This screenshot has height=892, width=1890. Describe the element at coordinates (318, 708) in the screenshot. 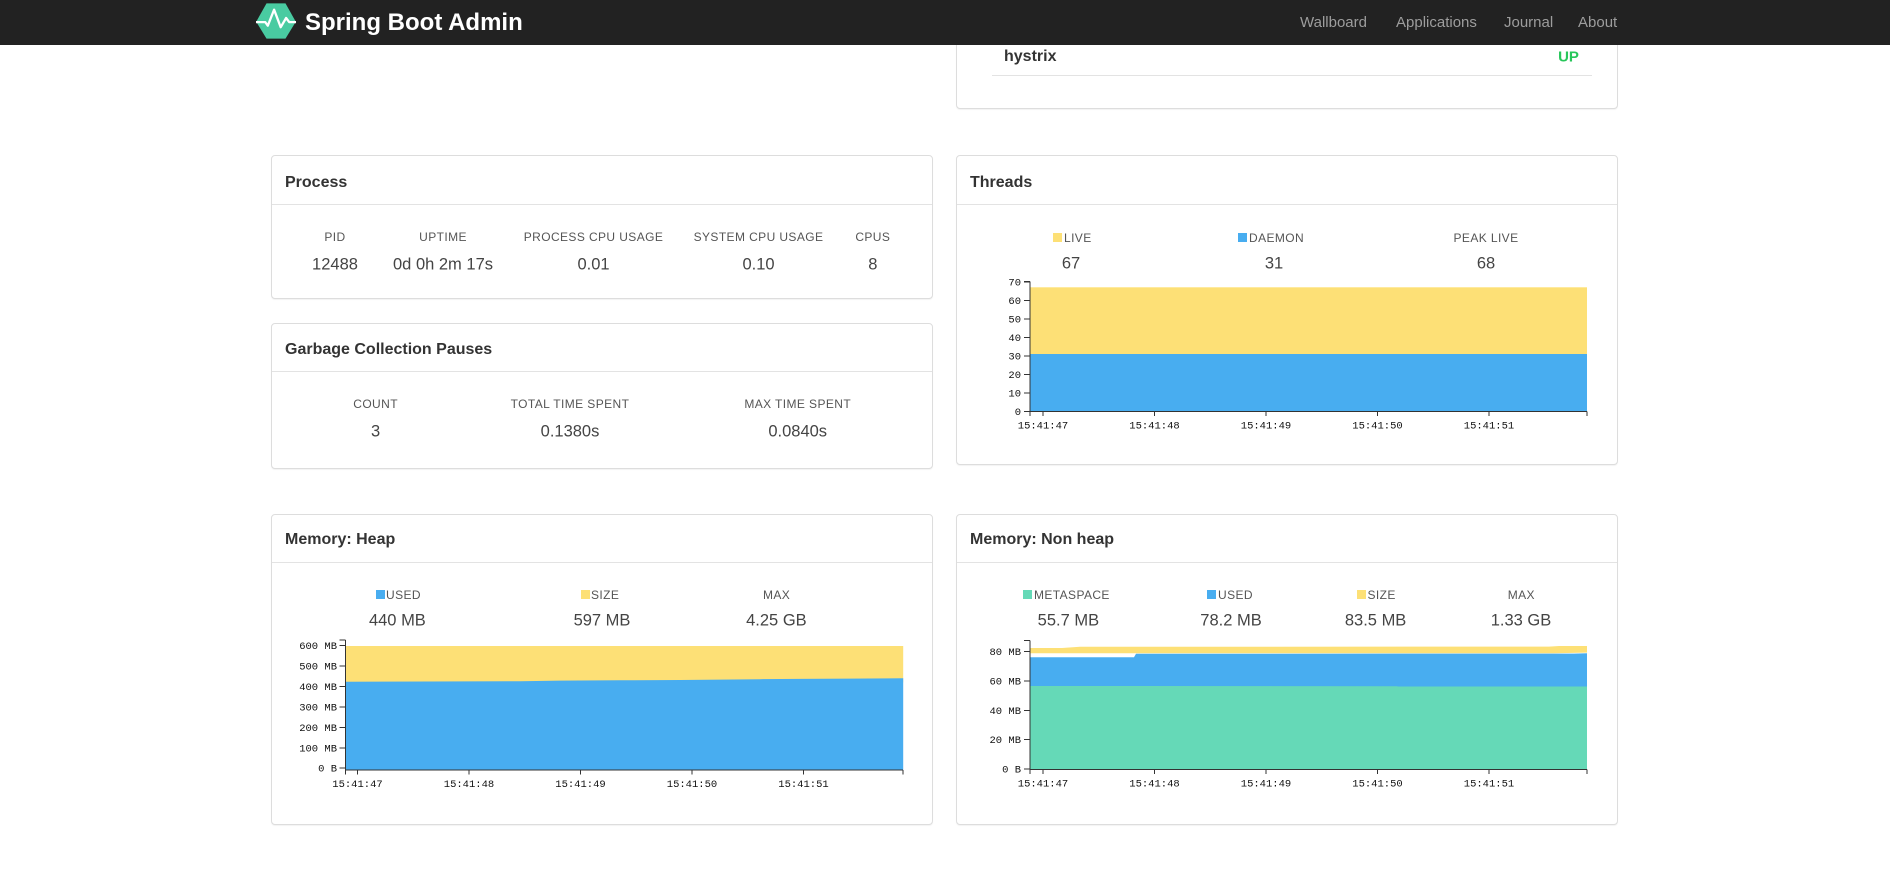

I see `svg-text: 300 MB` at that location.